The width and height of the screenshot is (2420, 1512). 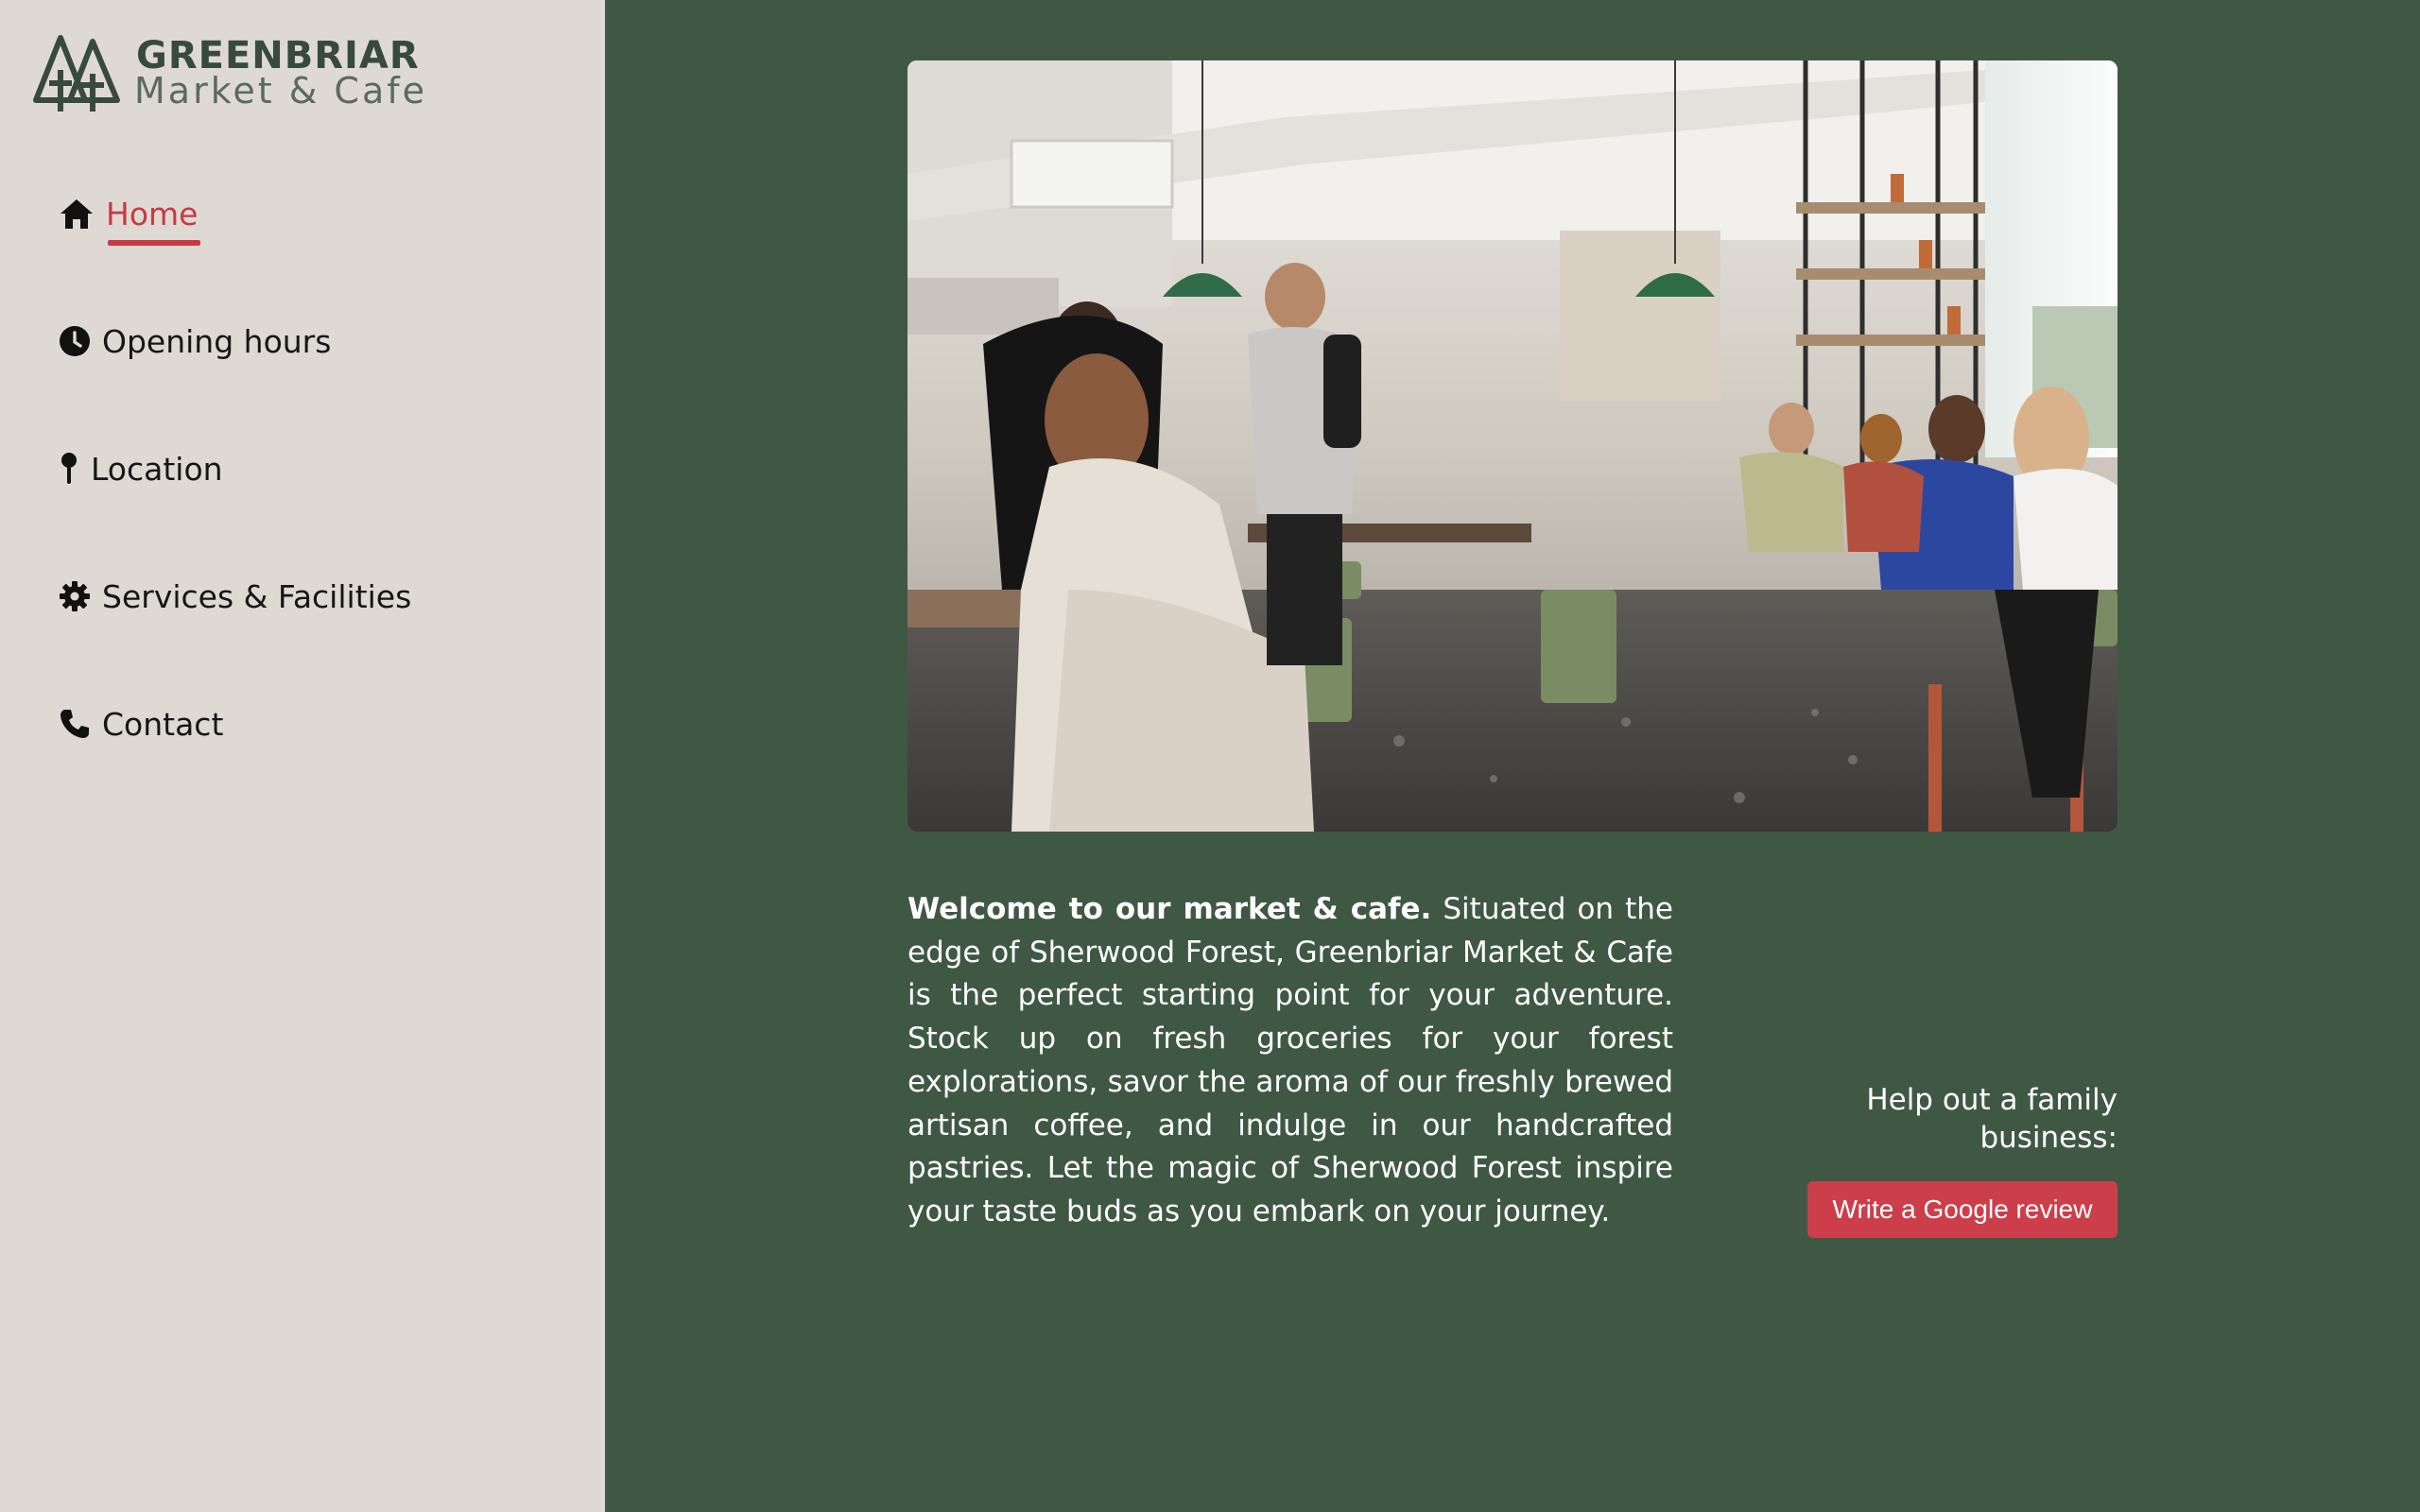 What do you see at coordinates (75, 724) in the screenshot?
I see `phone-icon` at bounding box center [75, 724].